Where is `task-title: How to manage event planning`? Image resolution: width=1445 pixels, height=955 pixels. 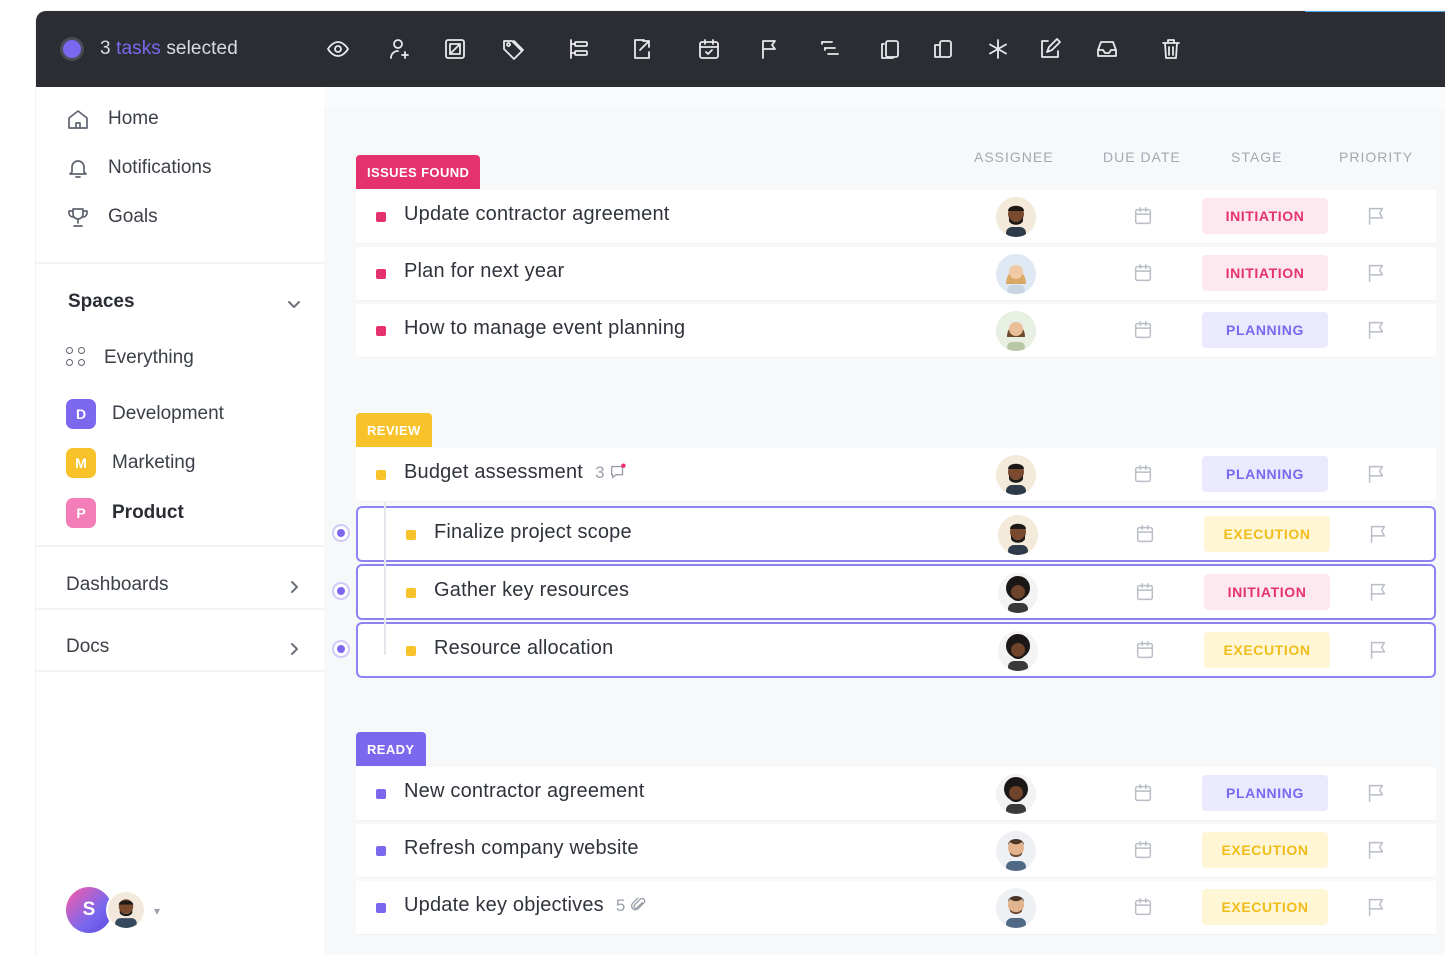
task-title: How to manage event planning is located at coordinates (544, 328).